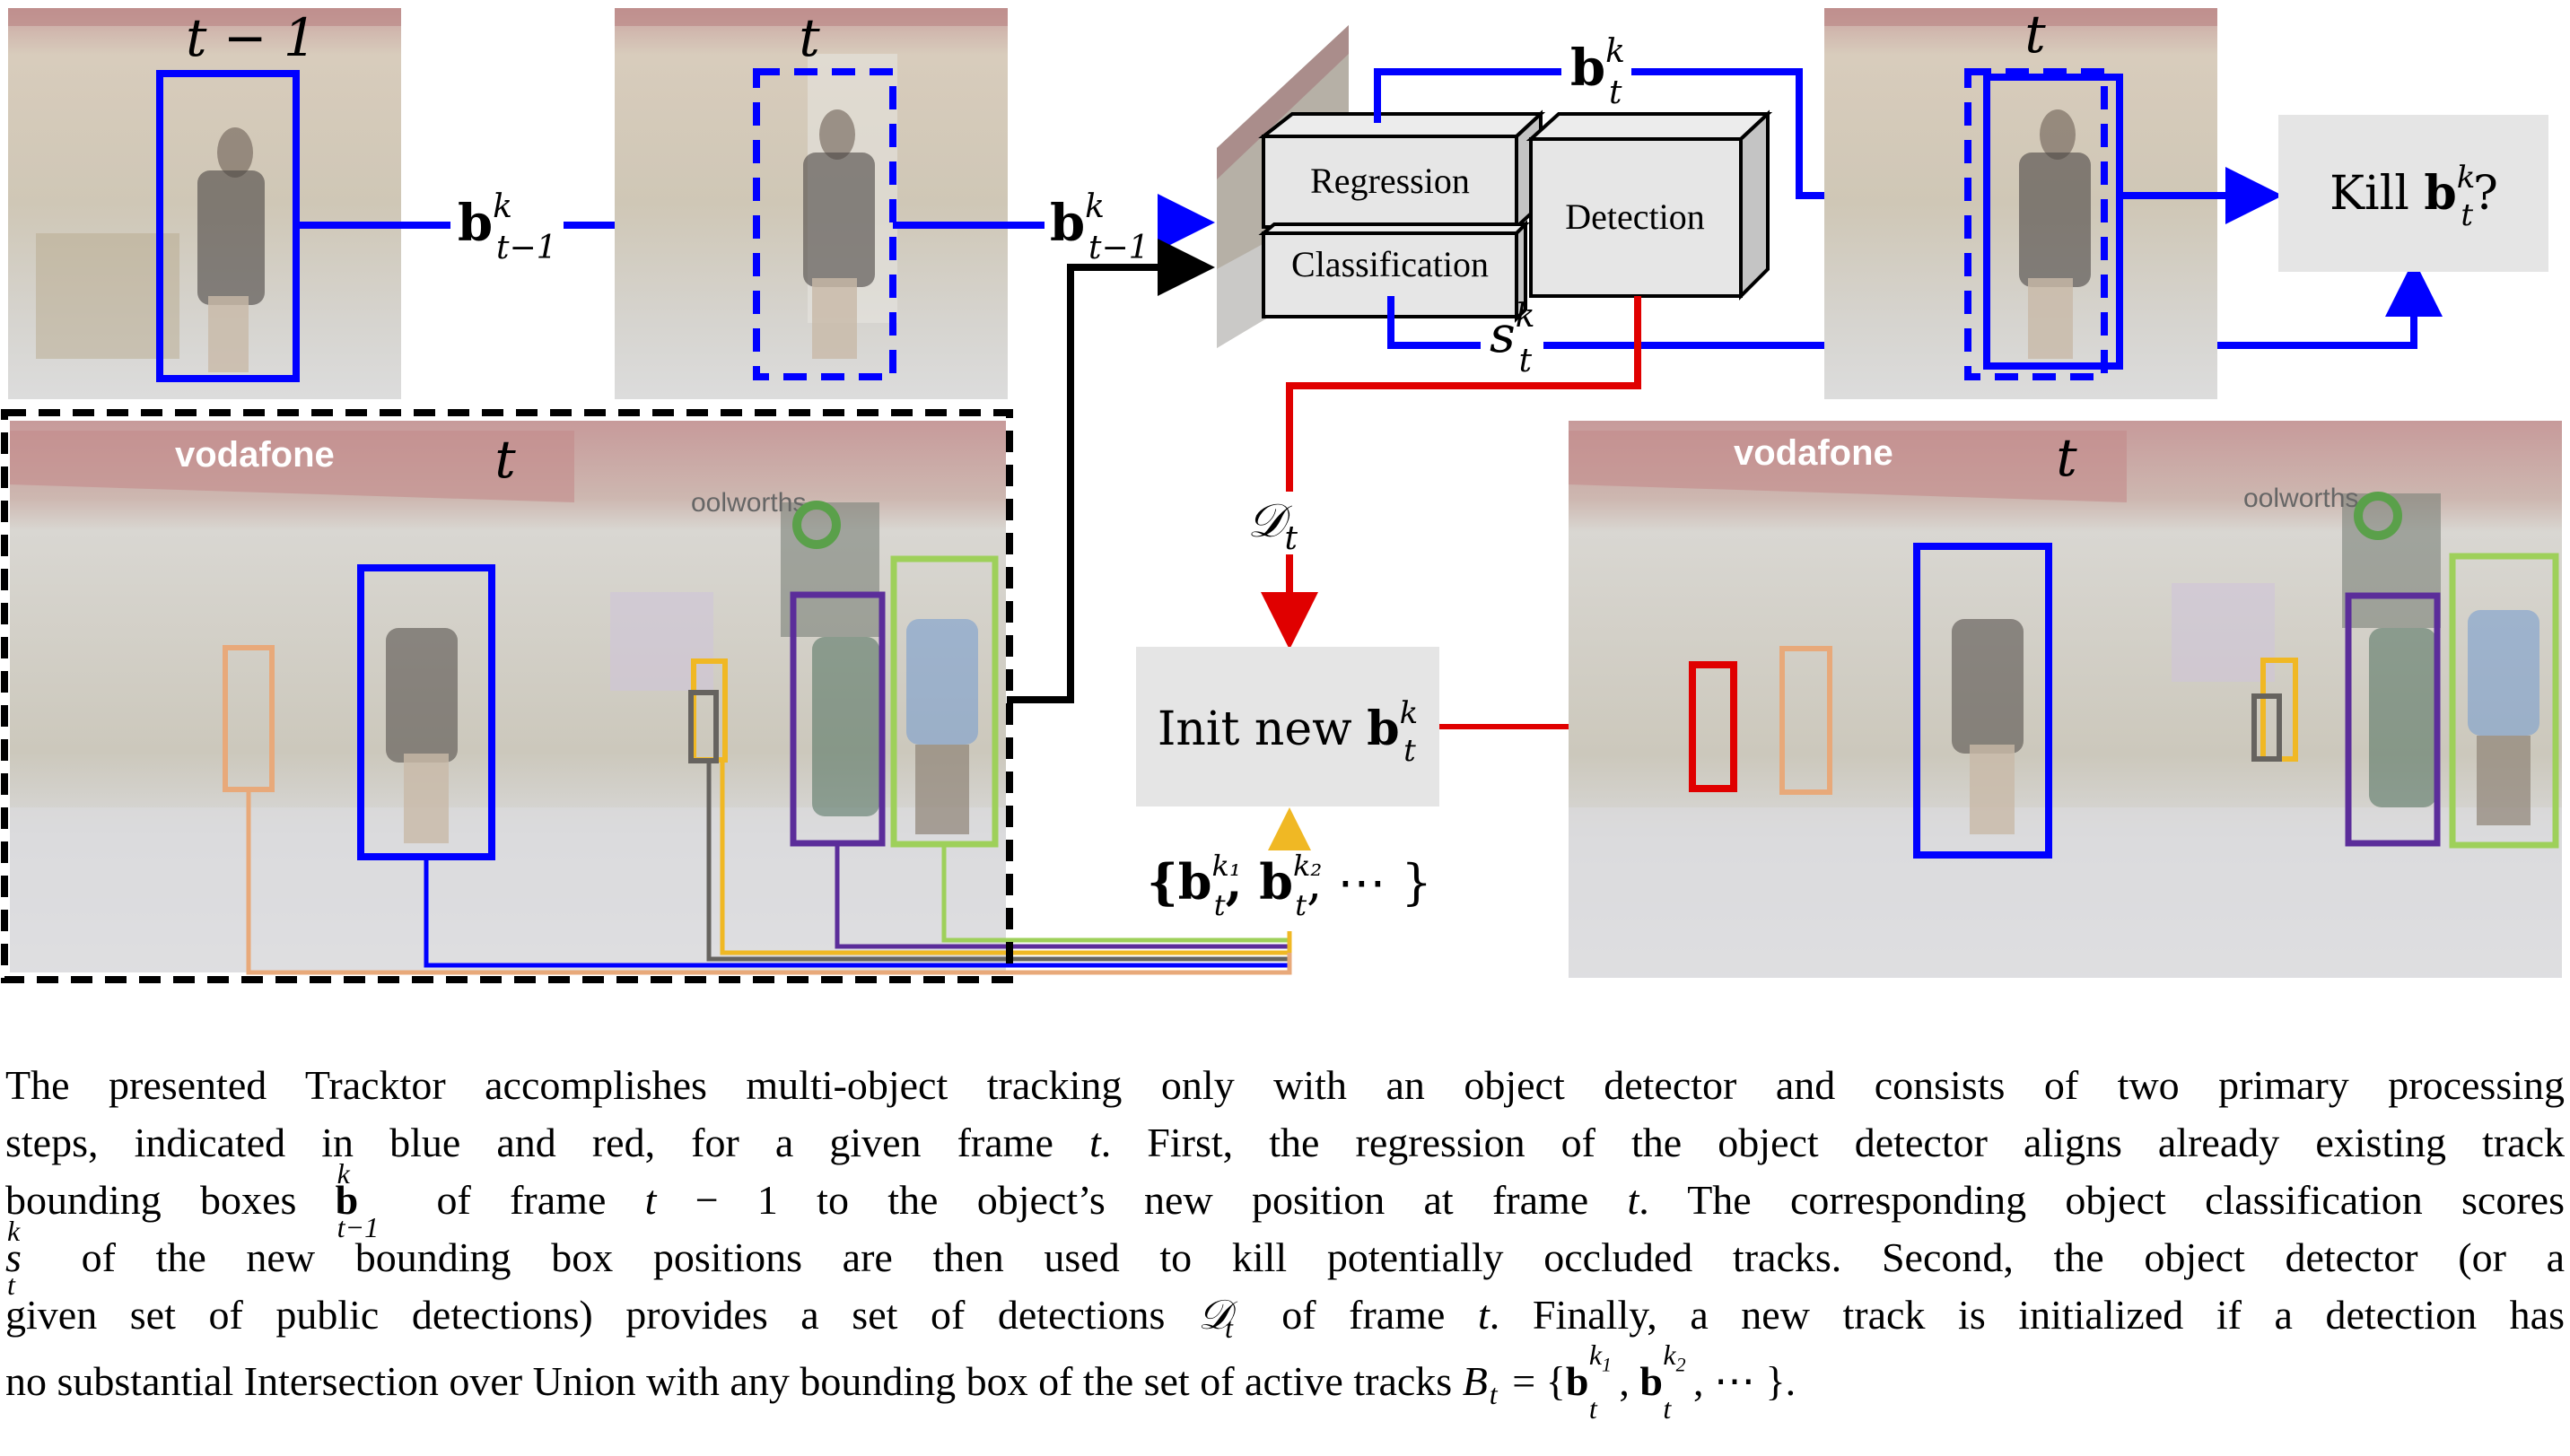  Describe the element at coordinates (1390, 181) in the screenshot. I see `regression-label: Regression` at that location.